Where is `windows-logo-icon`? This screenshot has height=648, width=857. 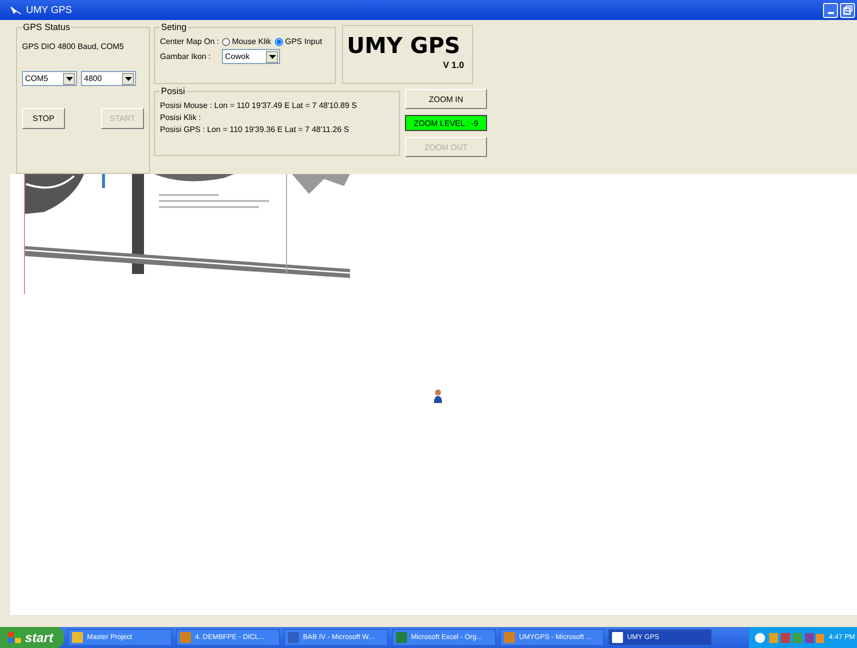 windows-logo-icon is located at coordinates (14, 638).